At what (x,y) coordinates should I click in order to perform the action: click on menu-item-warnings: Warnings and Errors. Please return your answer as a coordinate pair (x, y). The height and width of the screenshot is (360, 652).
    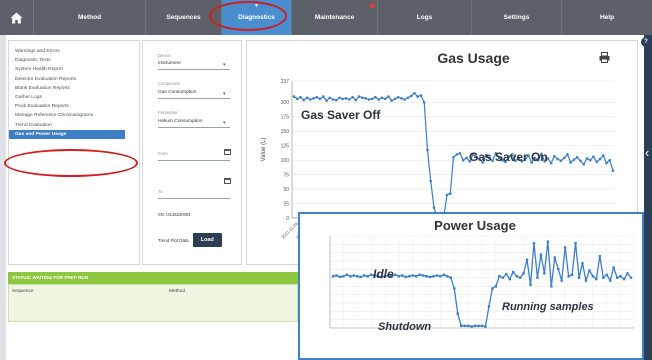
    Looking at the image, I should click on (74, 51).